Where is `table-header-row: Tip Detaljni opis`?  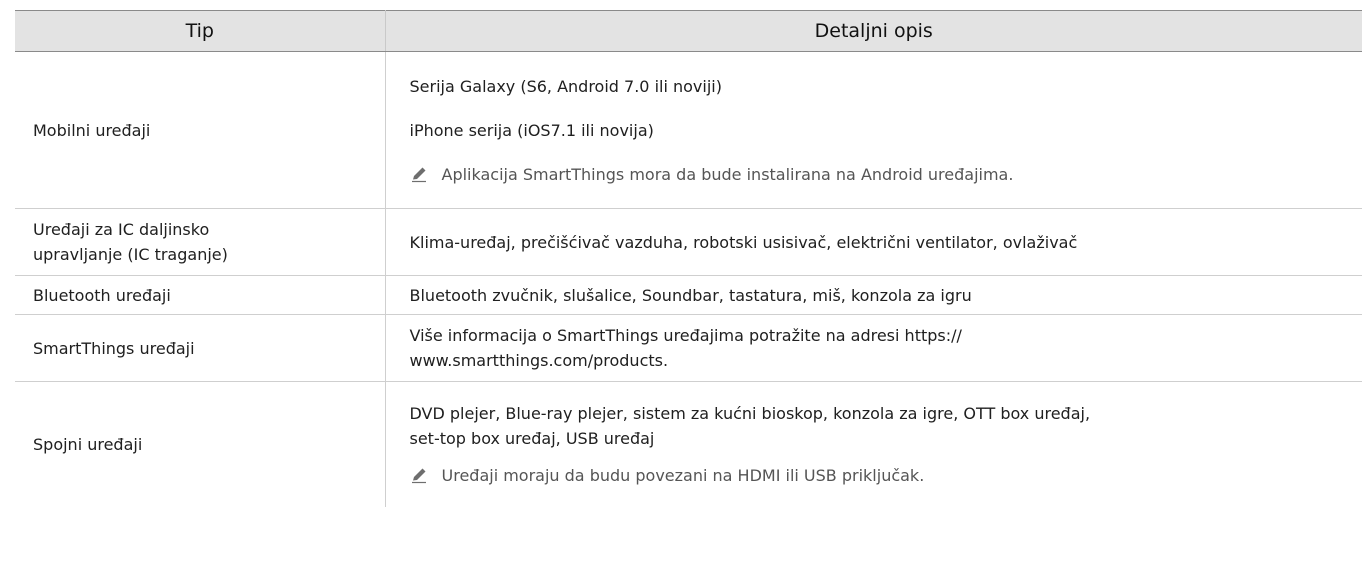
table-header-row: Tip Detaljni opis is located at coordinates (688, 31).